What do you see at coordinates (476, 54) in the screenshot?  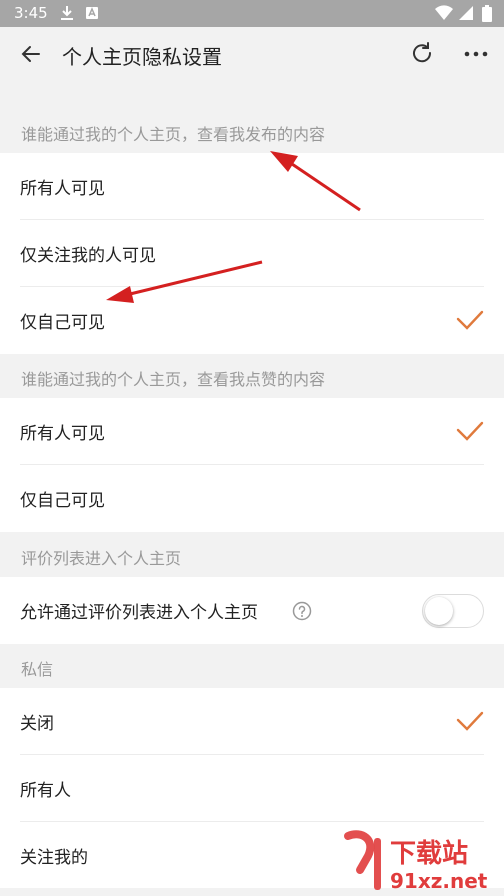 I see `more-options-icon` at bounding box center [476, 54].